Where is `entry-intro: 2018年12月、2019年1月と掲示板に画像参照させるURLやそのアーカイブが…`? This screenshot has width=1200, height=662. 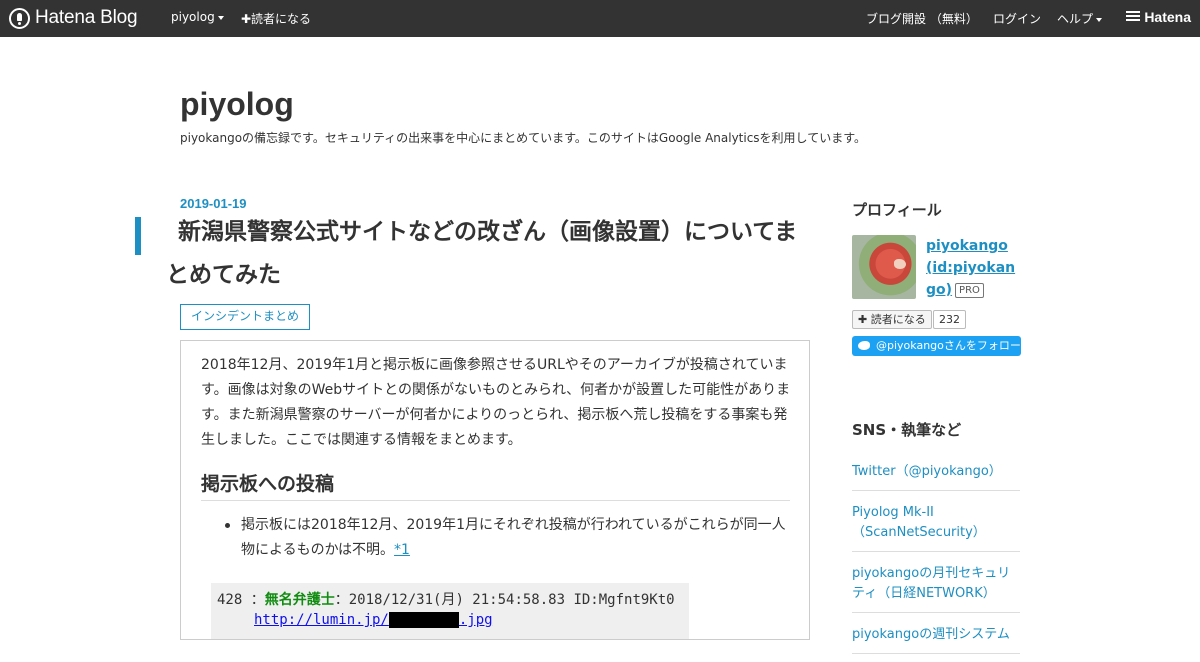 entry-intro: 2018年12月、2019年1月と掲示板に画像参照させるURLやそのアーカイブが… is located at coordinates (496, 402).